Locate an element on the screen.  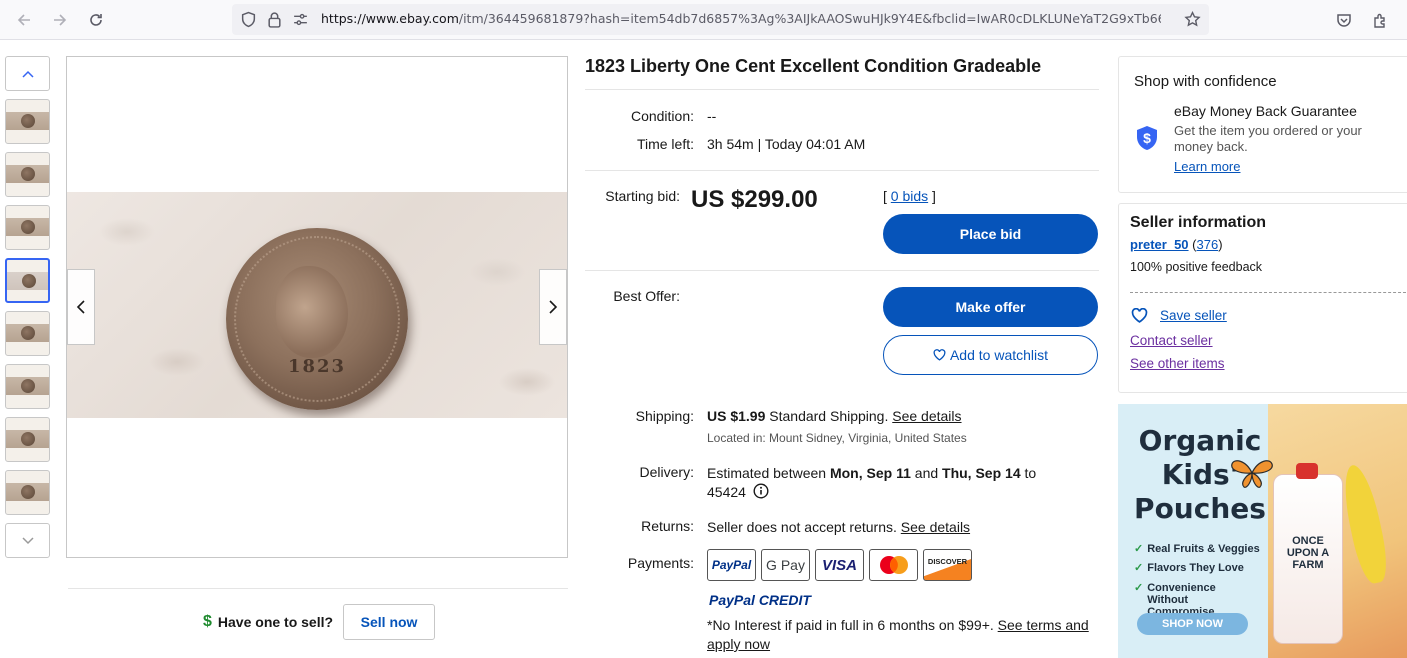
shield-dollar-icon: $ is located at coordinates (1147, 138).